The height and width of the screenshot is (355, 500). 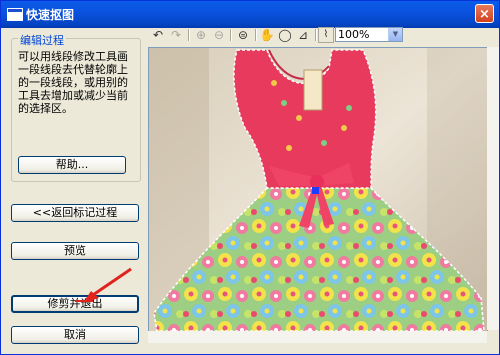 What do you see at coordinates (50, 15) in the screenshot?
I see `window-title: 快速抠图` at bounding box center [50, 15].